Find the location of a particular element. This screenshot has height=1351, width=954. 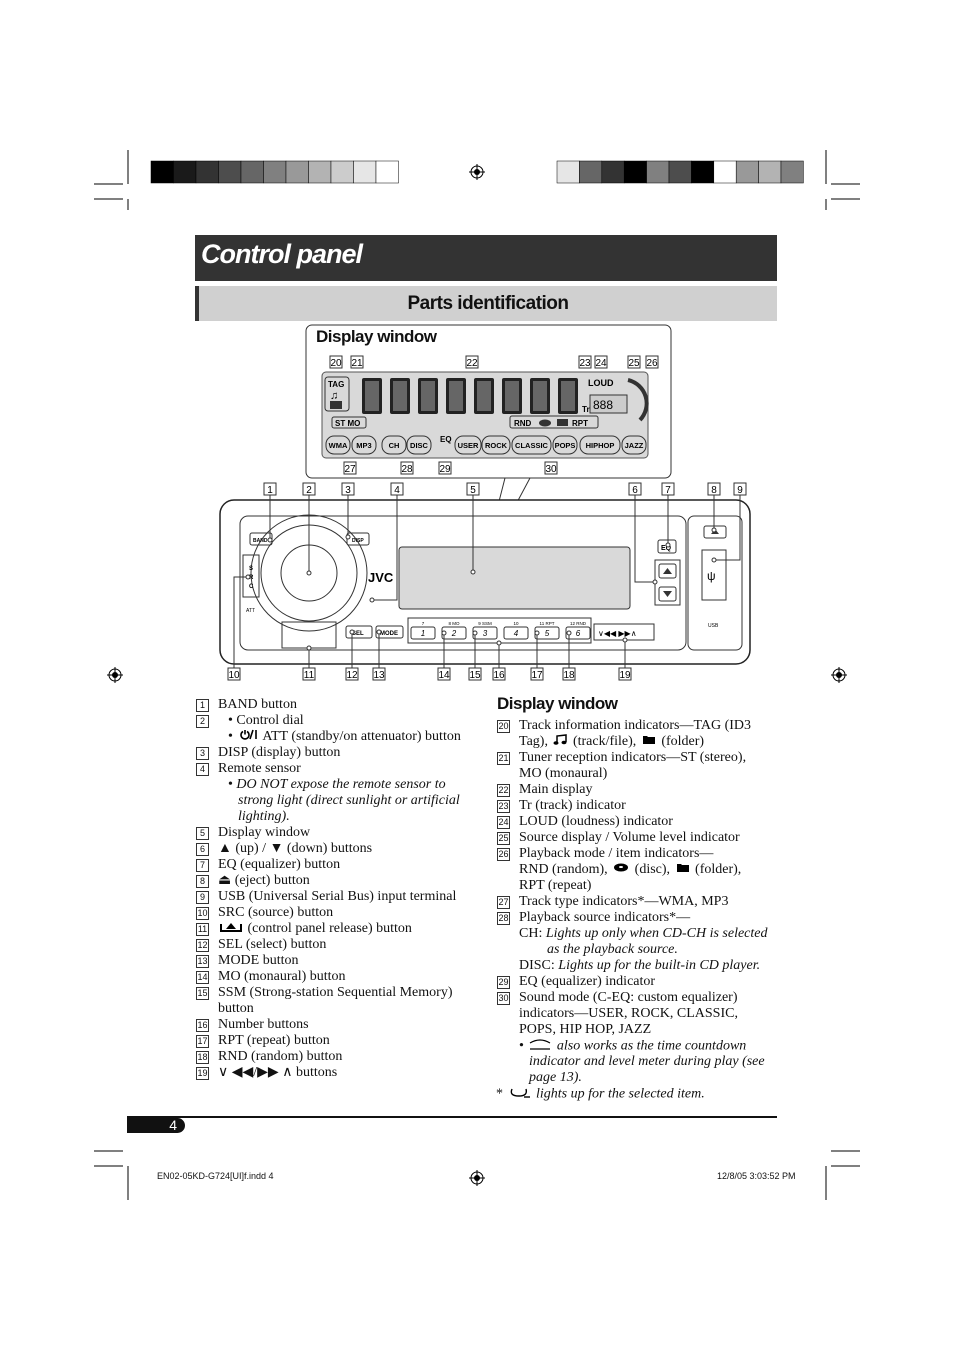

item-text: lights up for the selected item. is located at coordinates (618, 1094).